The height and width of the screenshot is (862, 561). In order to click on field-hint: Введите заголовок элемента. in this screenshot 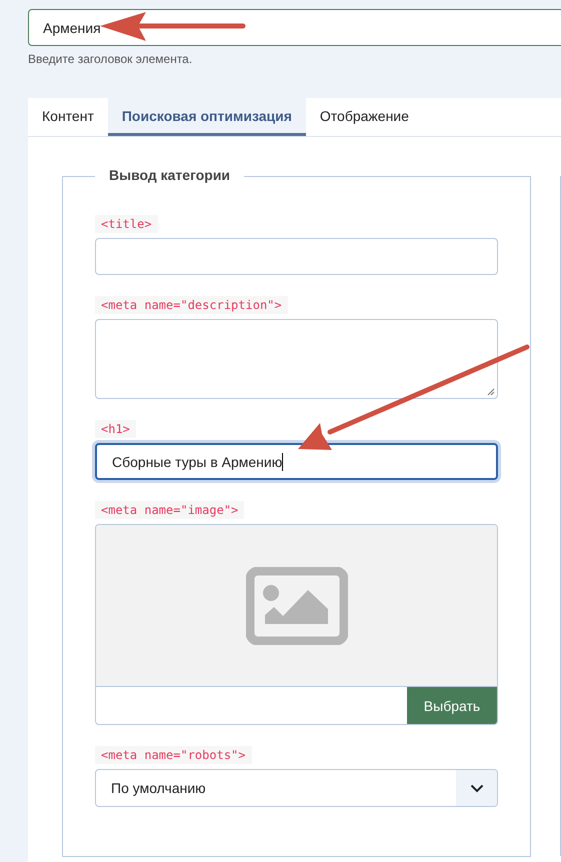, I will do `click(111, 59)`.